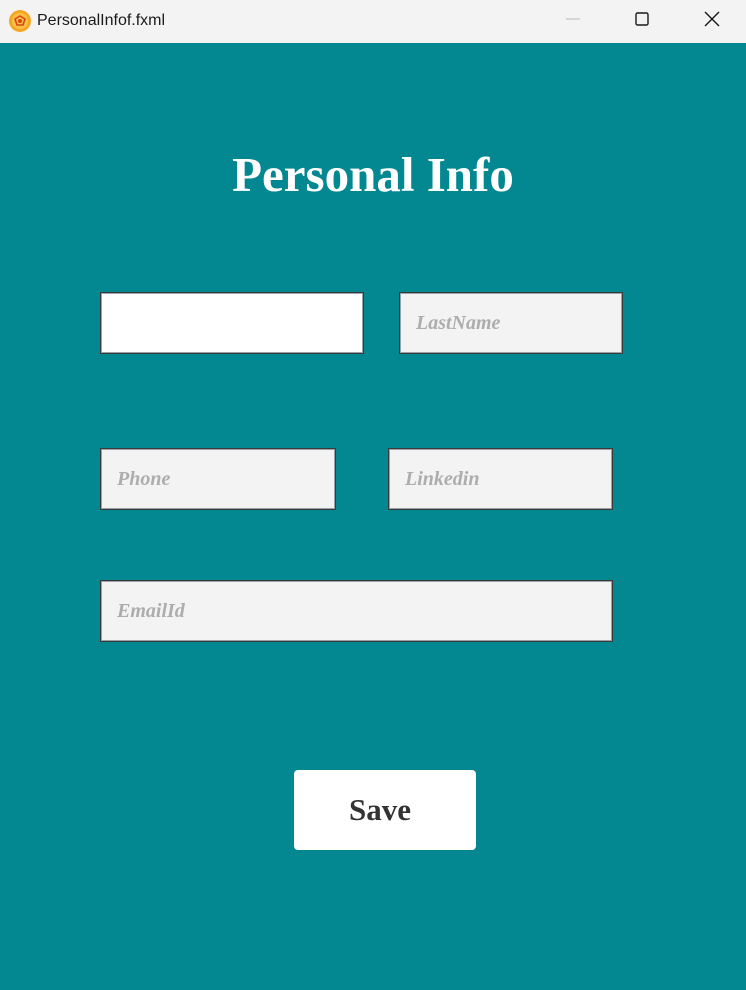 Image resolution: width=746 pixels, height=990 pixels. What do you see at coordinates (511, 323) in the screenshot?
I see `last-name-field` at bounding box center [511, 323].